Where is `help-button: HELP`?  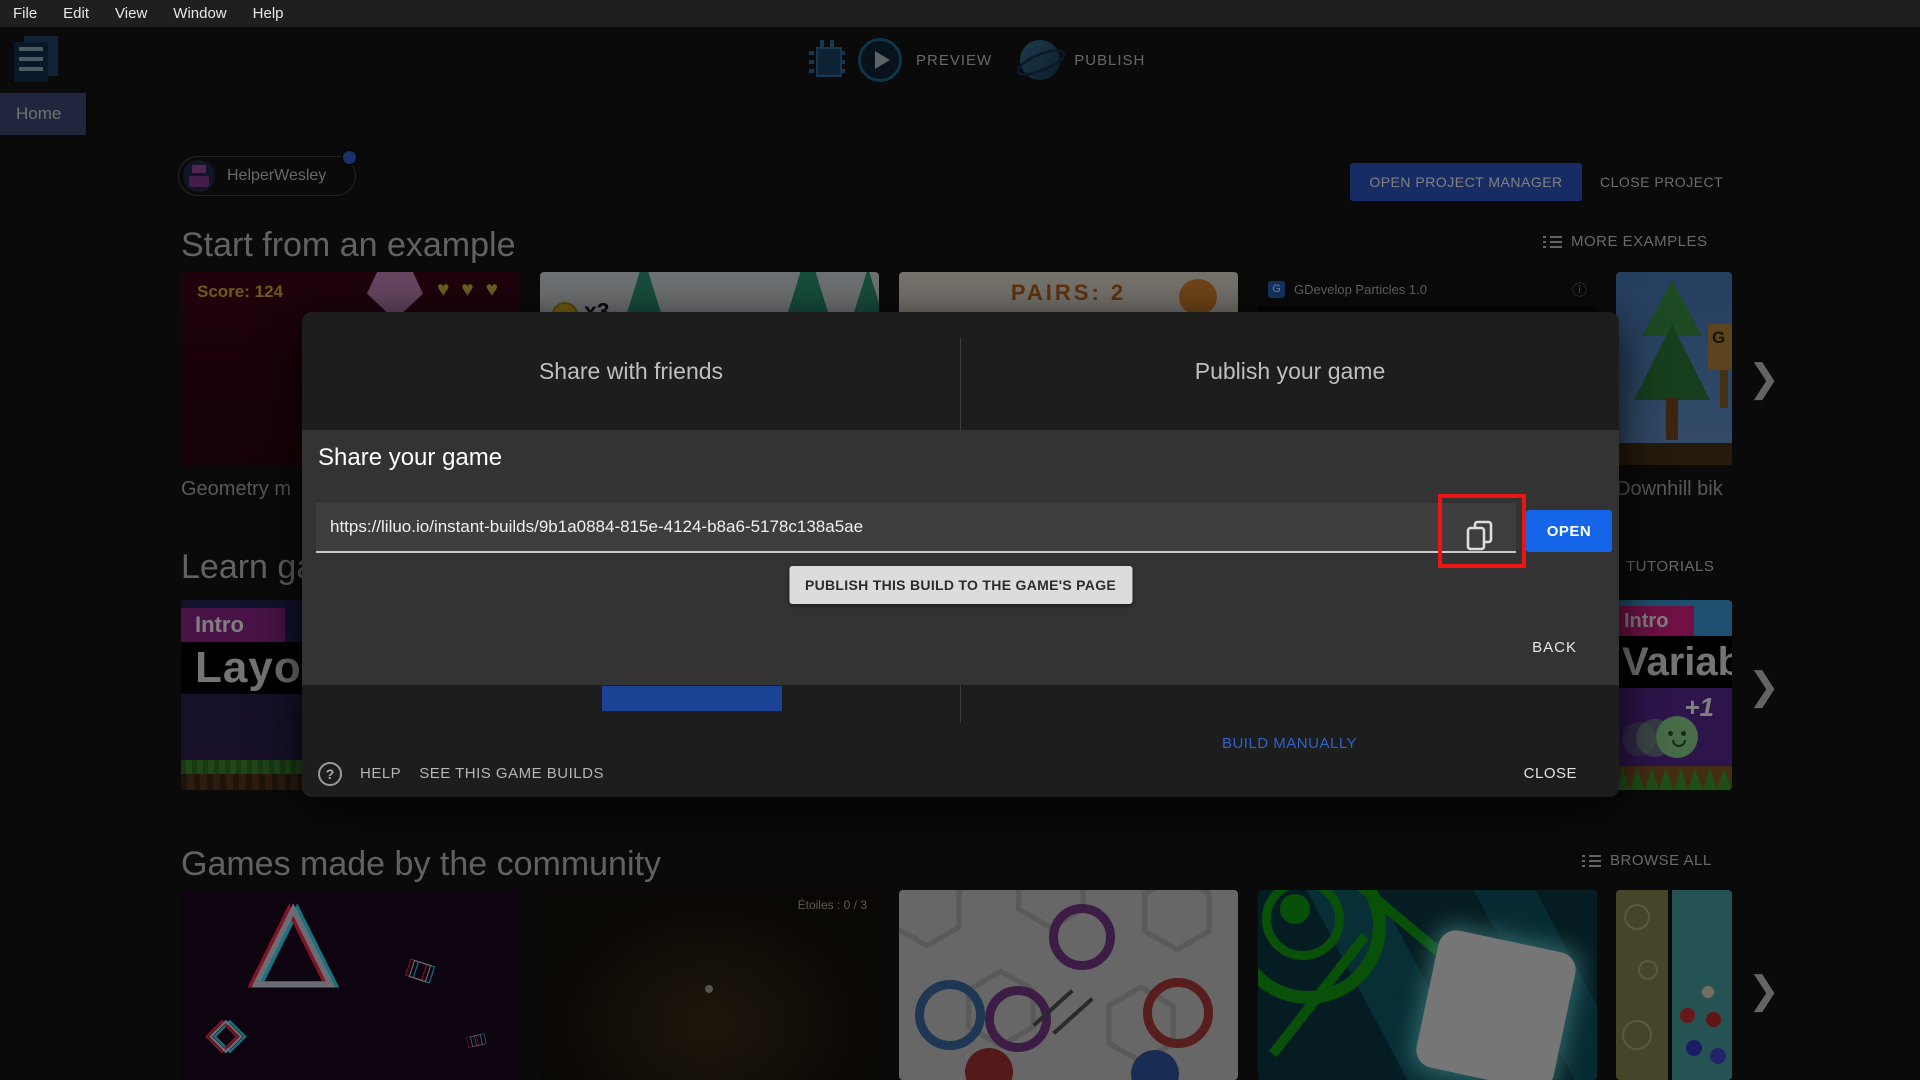
help-button: HELP is located at coordinates (380, 773).